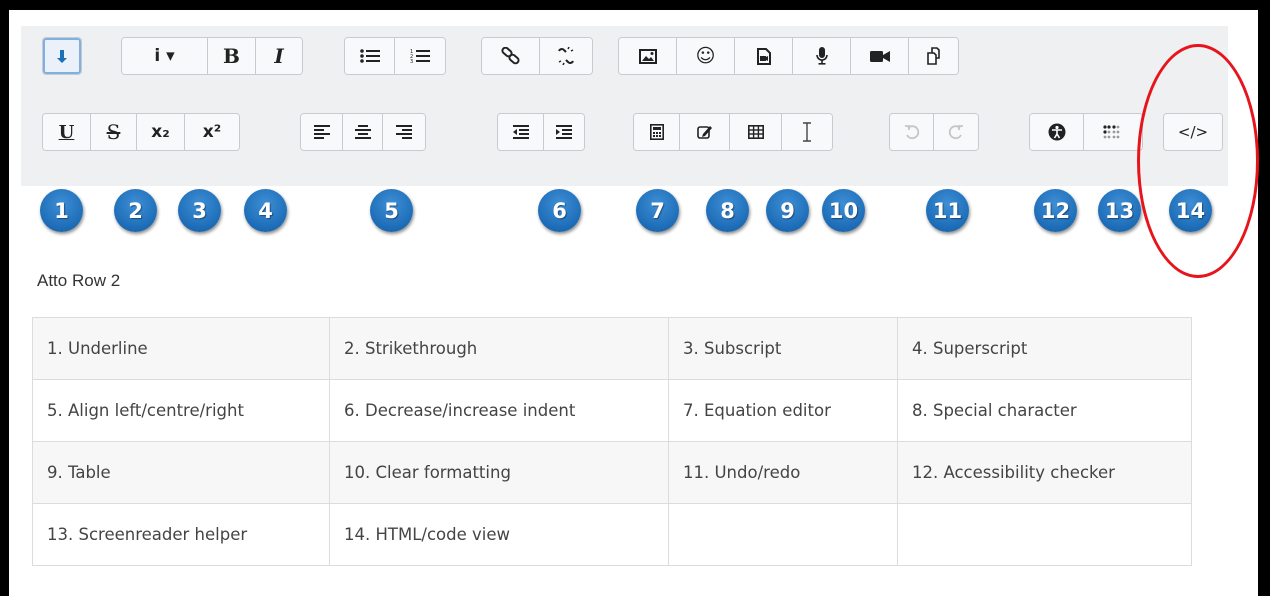 The height and width of the screenshot is (596, 1270). I want to click on clear-formatting-icon, so click(807, 132).